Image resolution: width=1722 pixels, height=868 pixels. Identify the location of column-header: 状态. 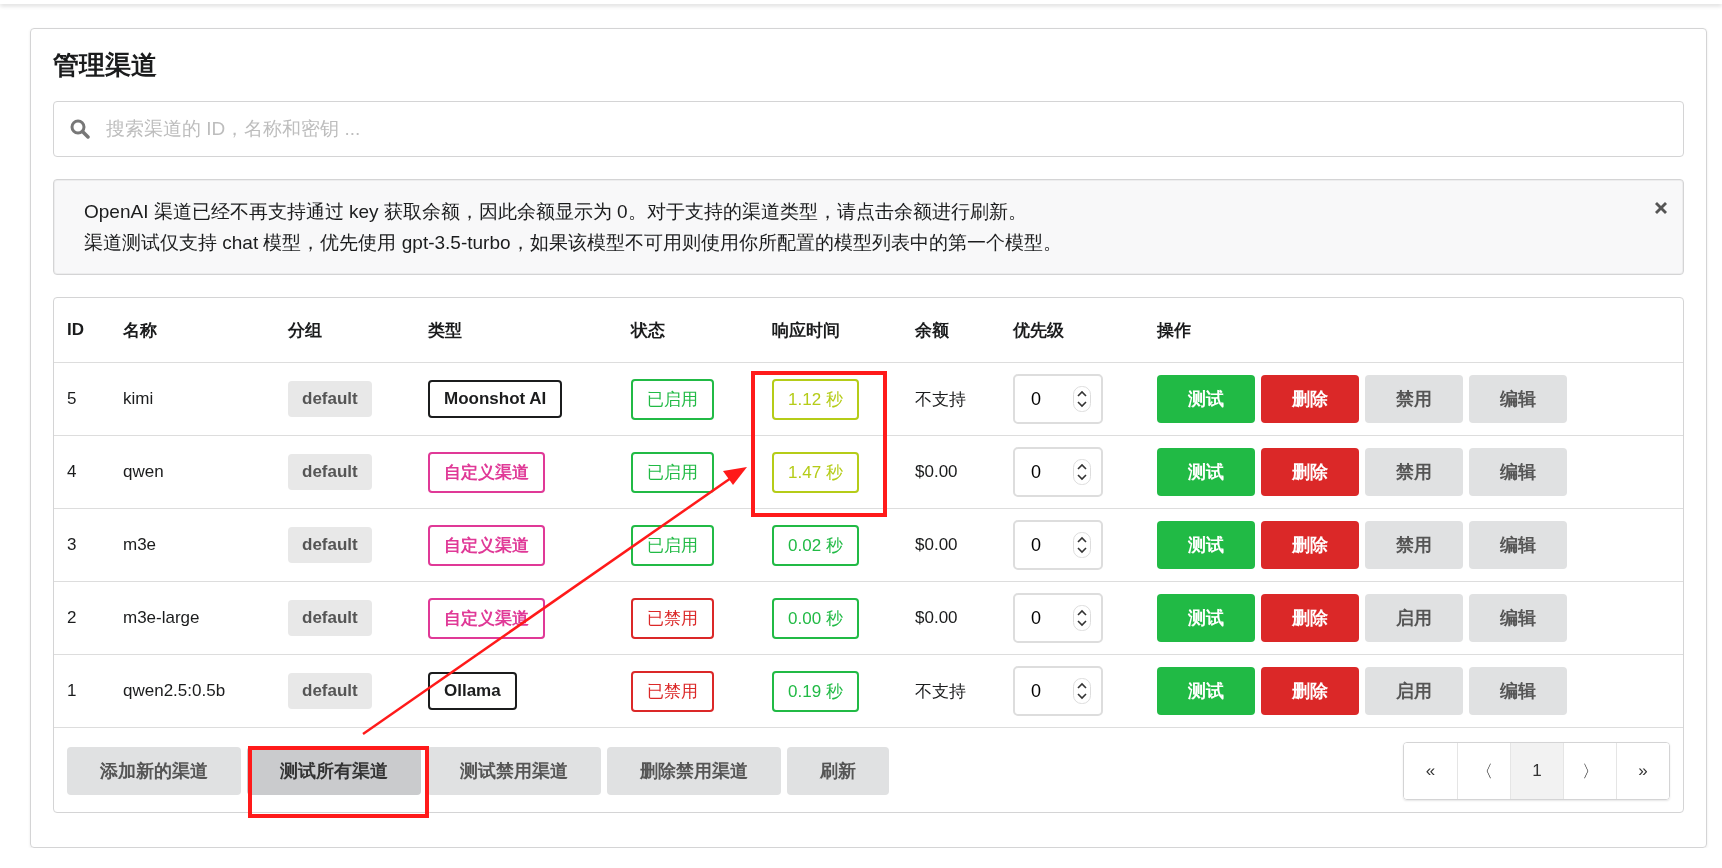
(648, 330).